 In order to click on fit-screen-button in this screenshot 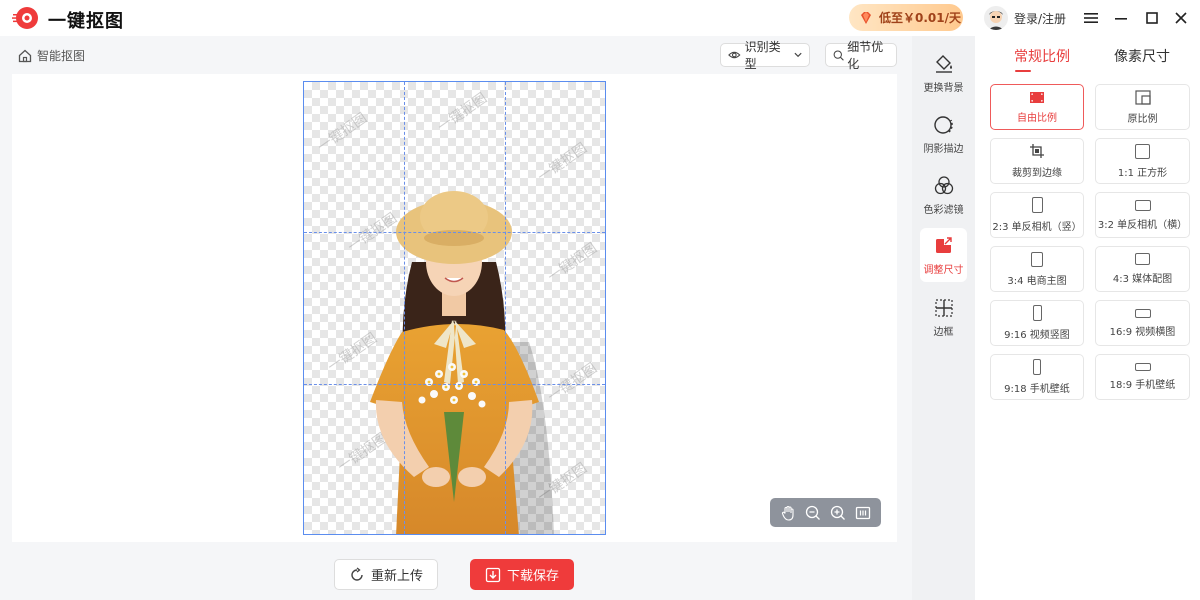, I will do `click(863, 513)`.